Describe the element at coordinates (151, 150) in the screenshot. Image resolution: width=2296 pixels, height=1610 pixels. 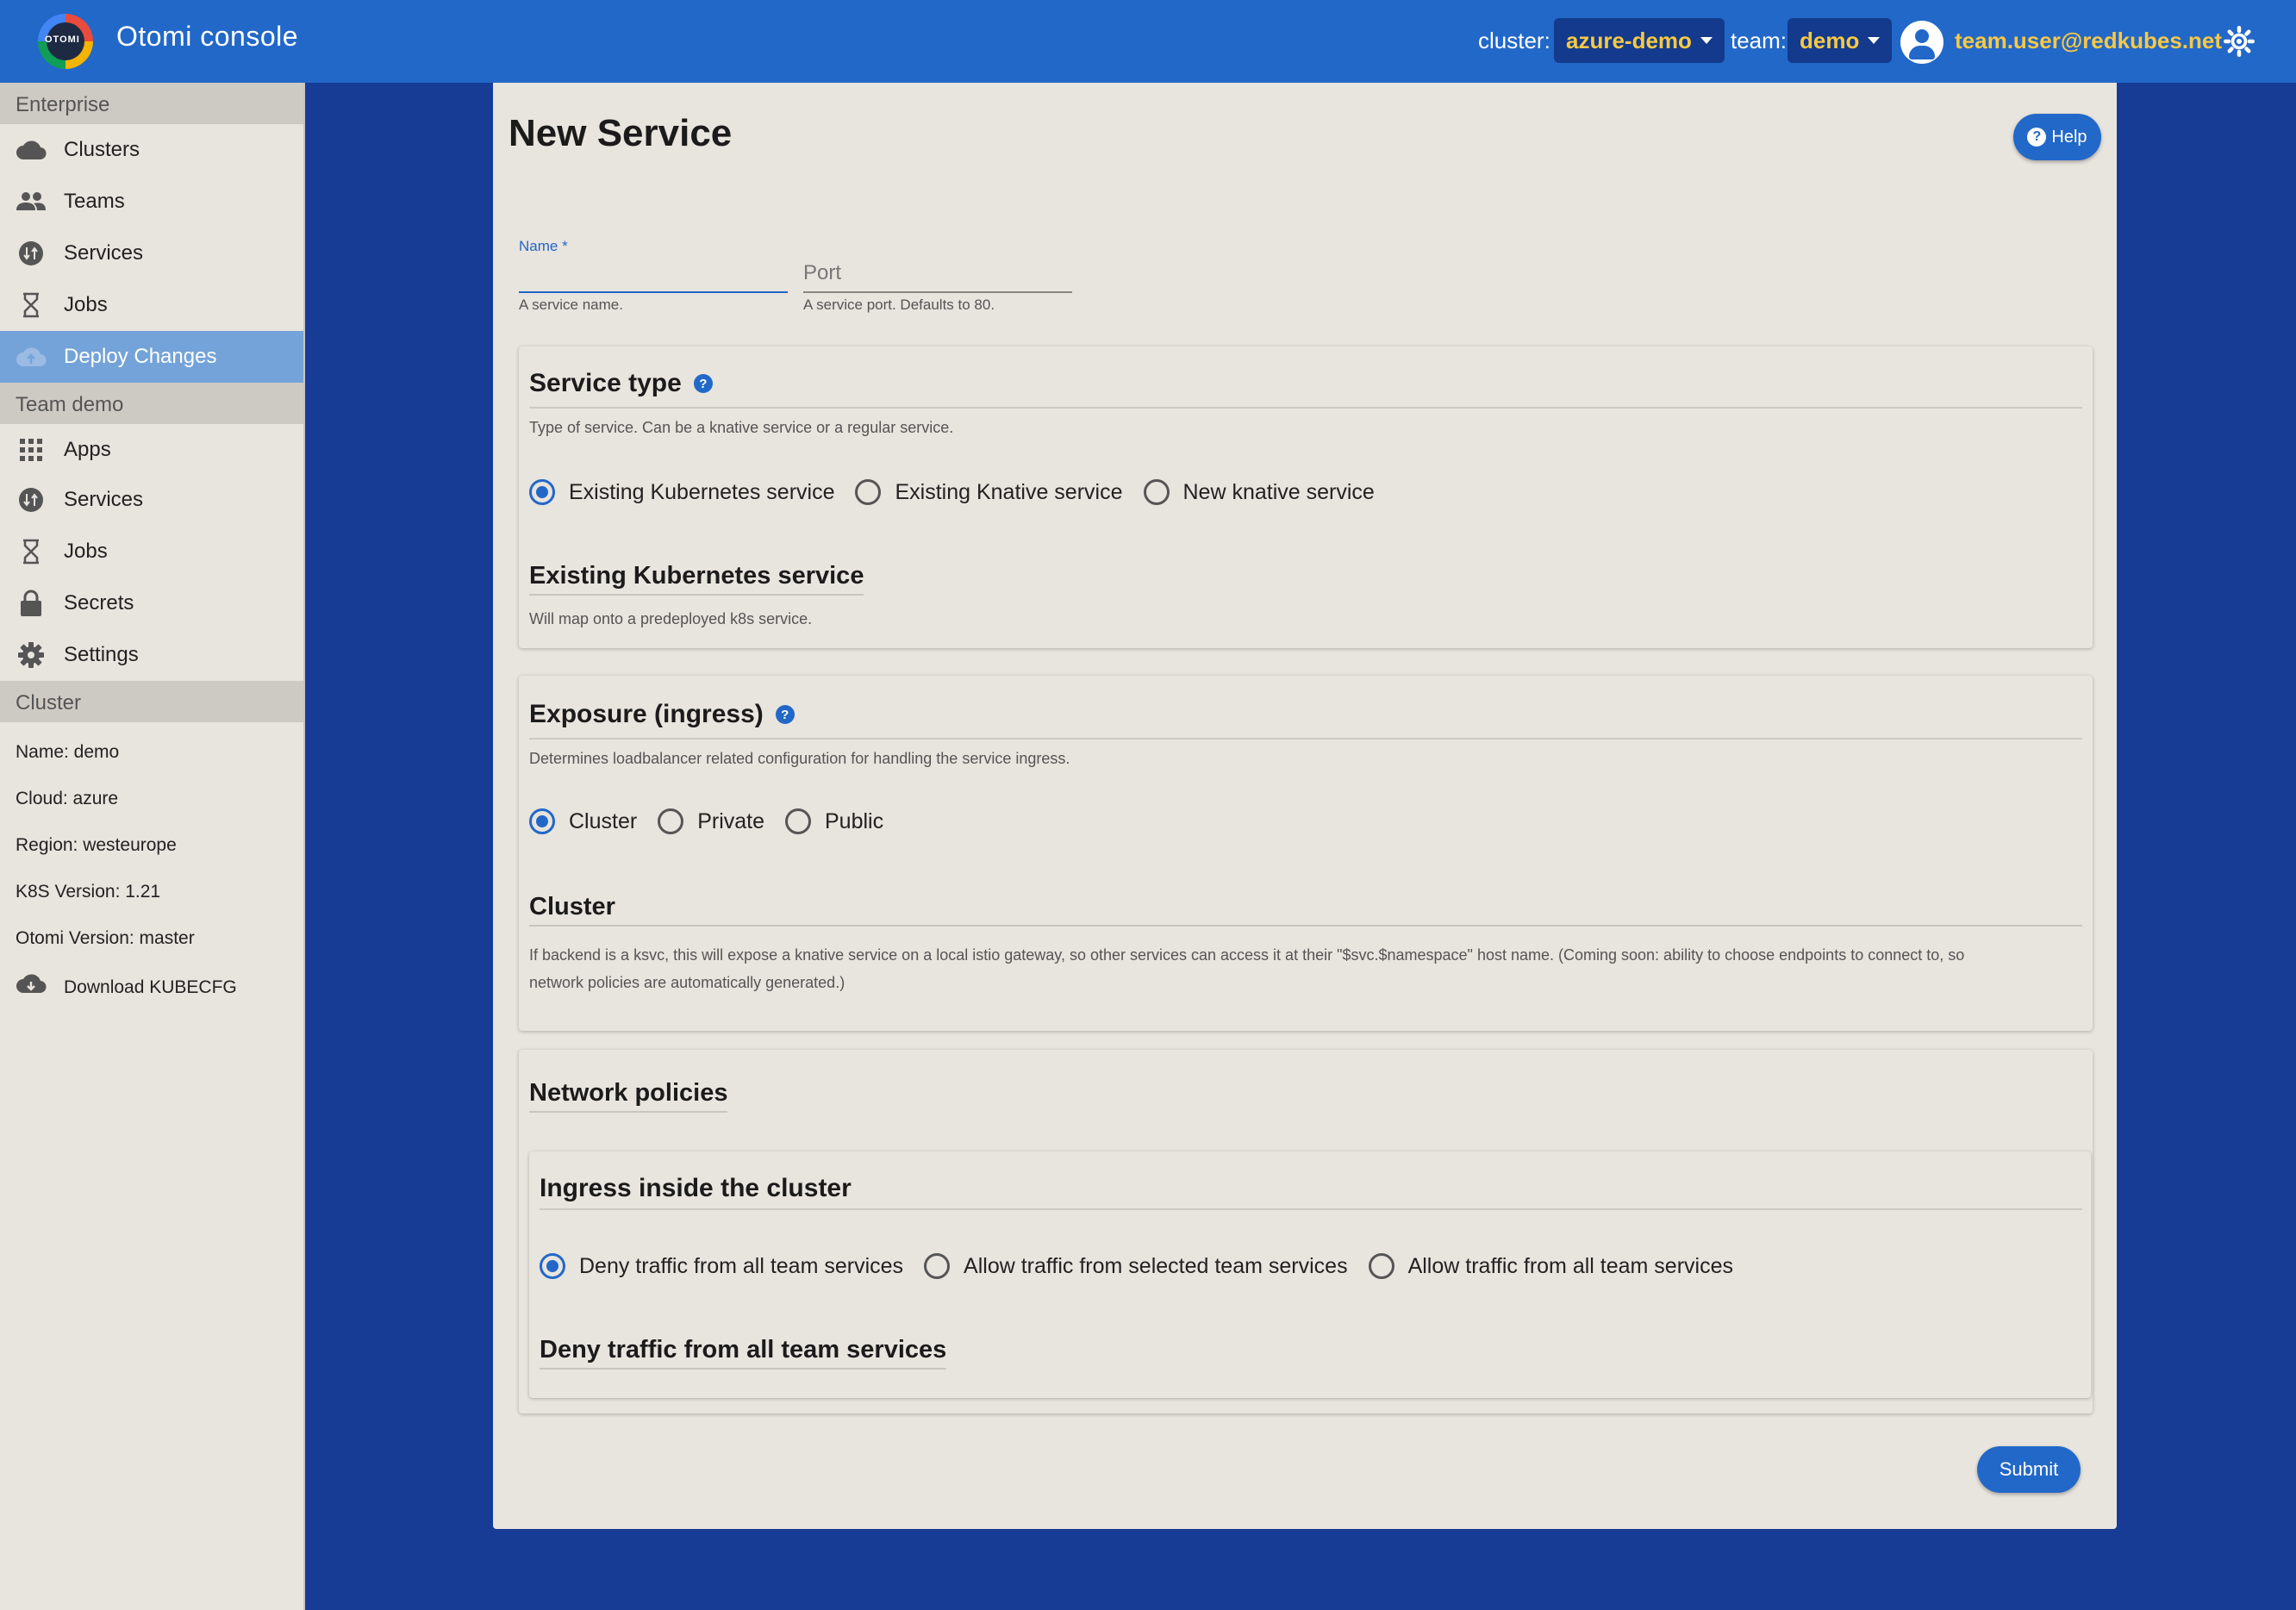
I see `sidebar-item-clusters: Clusters` at that location.